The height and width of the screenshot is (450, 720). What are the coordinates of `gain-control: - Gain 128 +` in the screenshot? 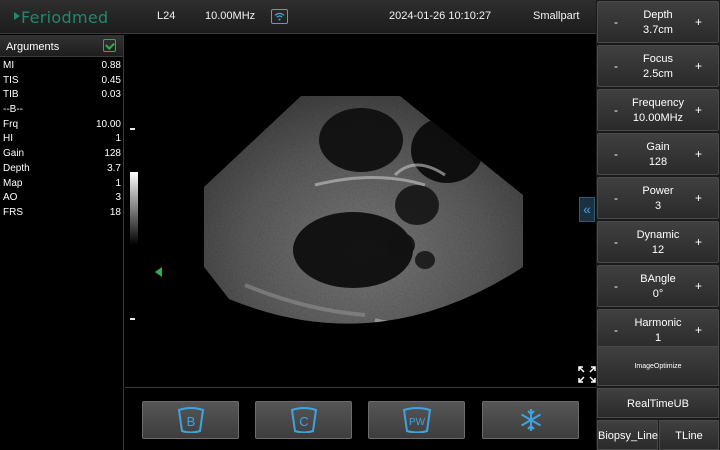 It's located at (658, 154).